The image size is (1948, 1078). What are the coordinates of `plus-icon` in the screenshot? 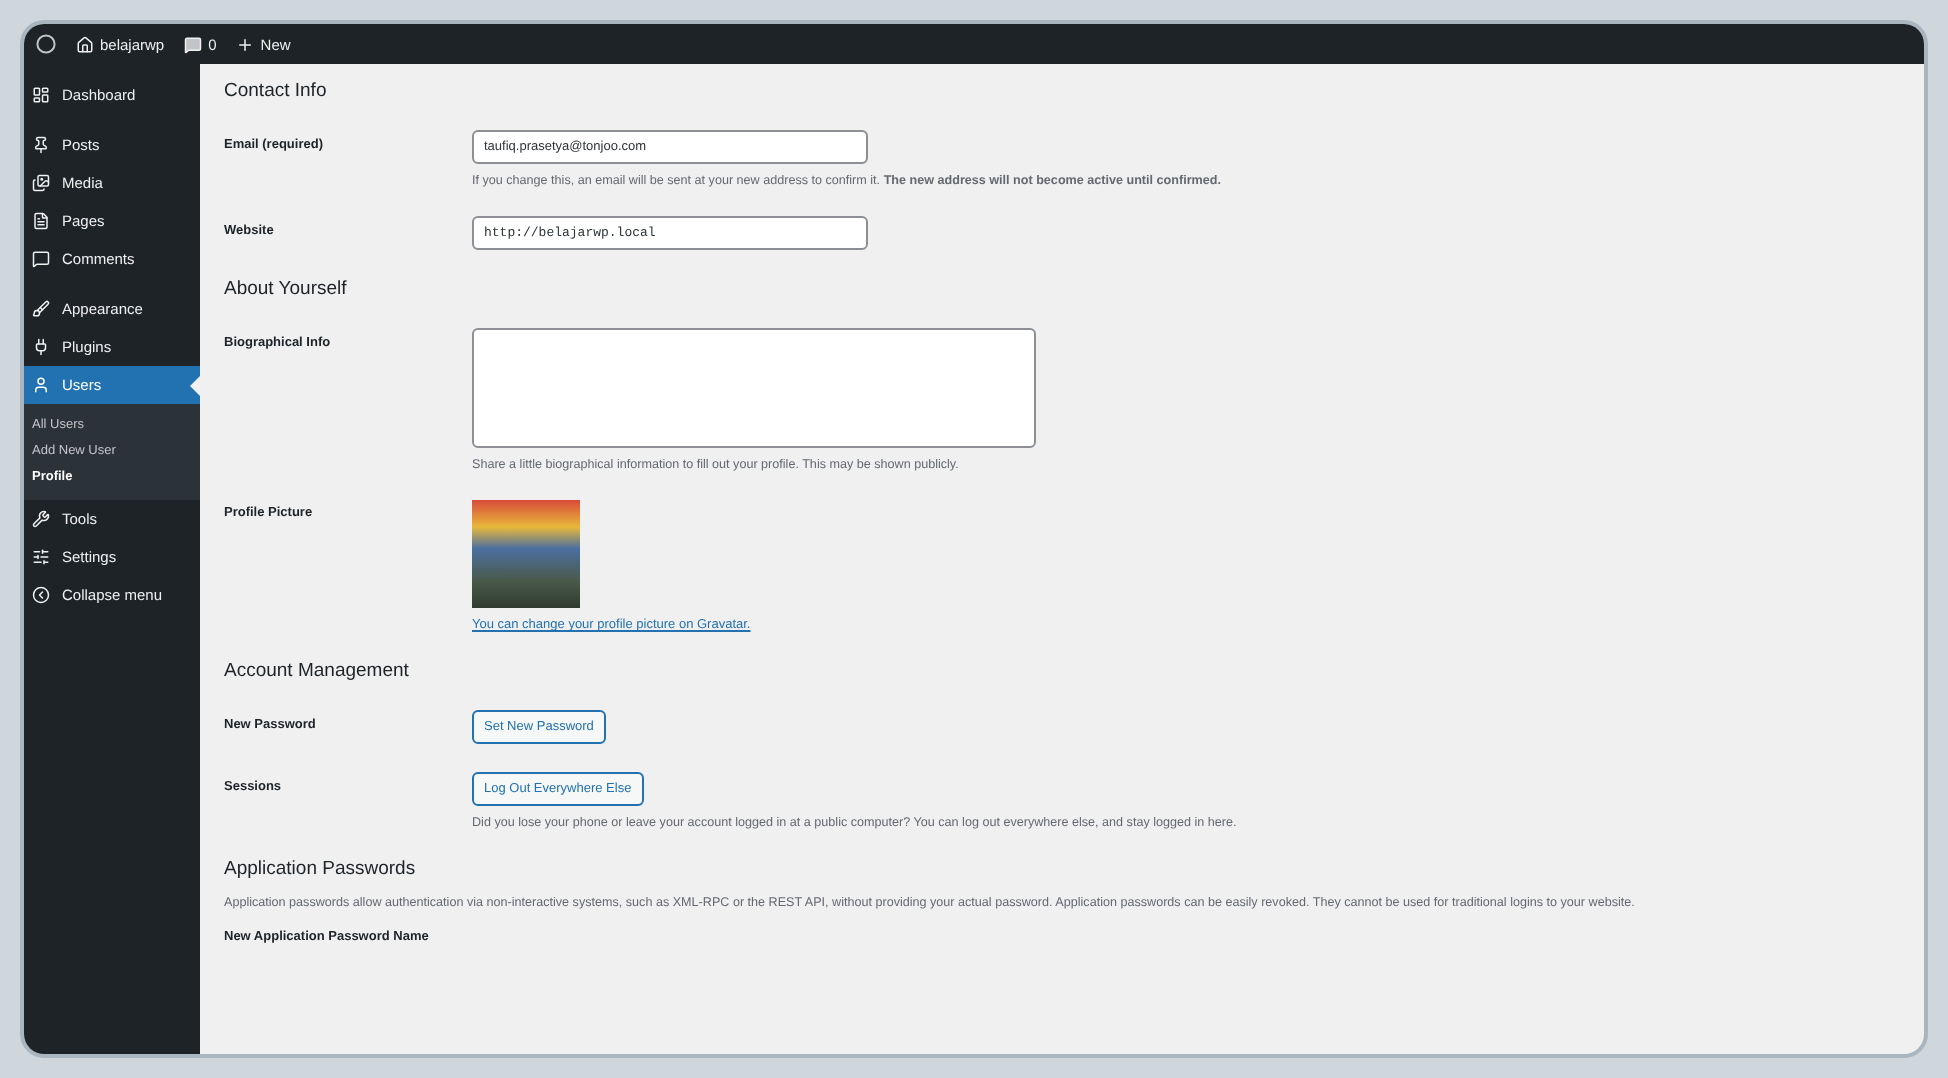 It's located at (245, 44).